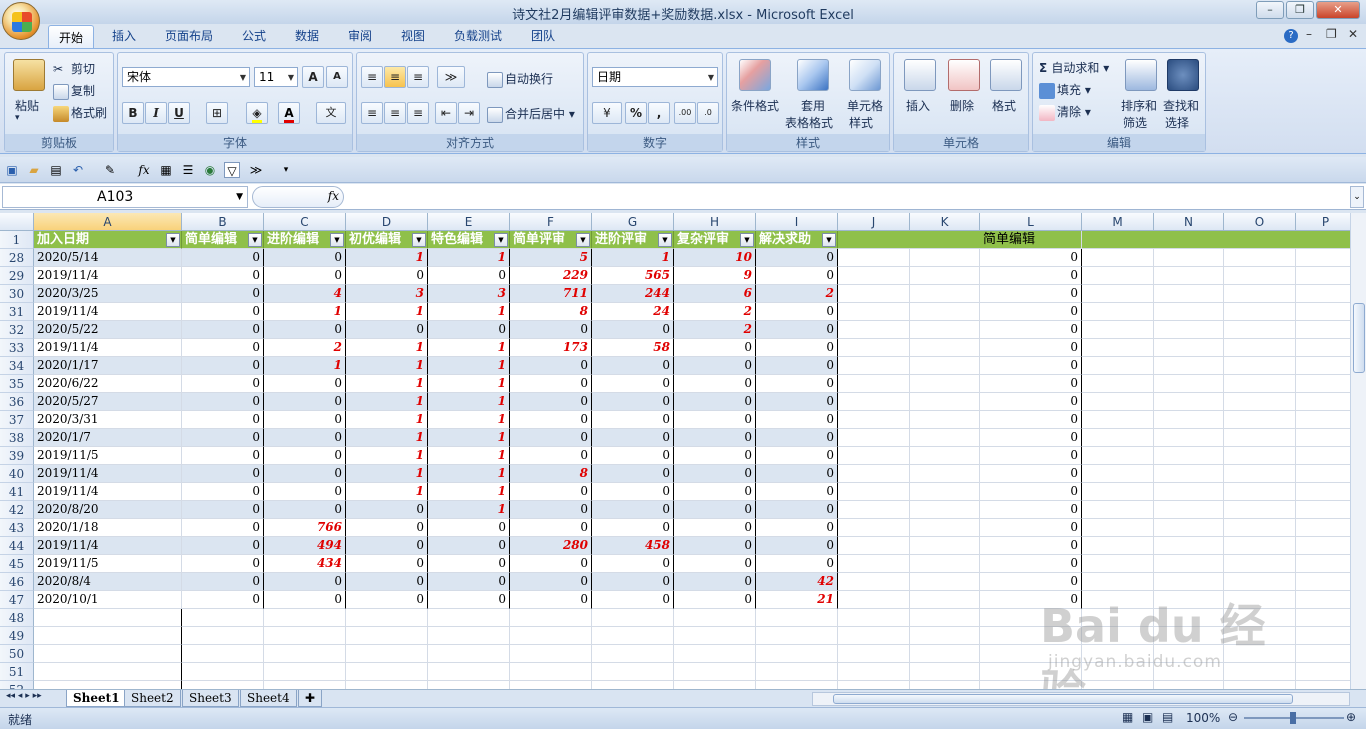 The image size is (1366, 729). I want to click on column-header-i: I, so click(797, 222).